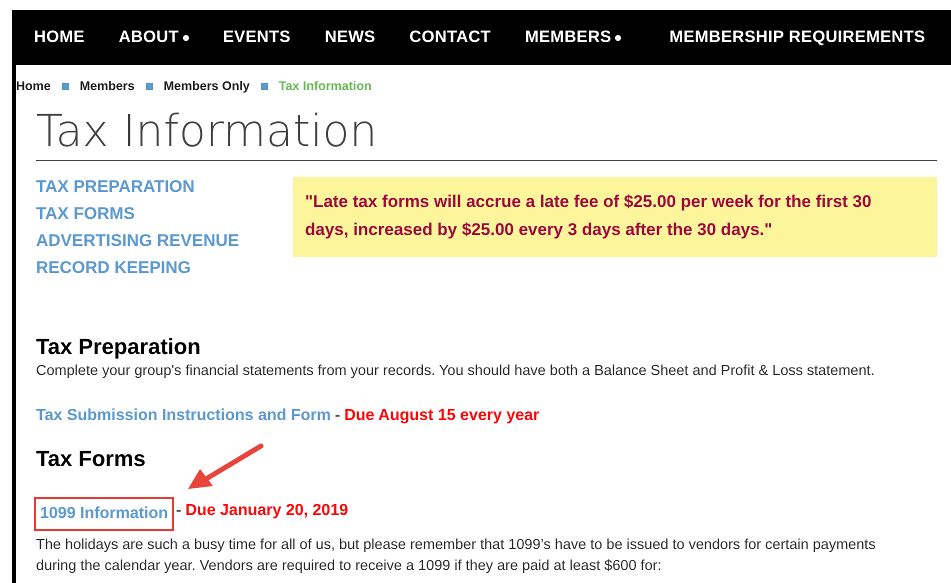  I want to click on due-date: Due January 20, 2019, so click(266, 511).